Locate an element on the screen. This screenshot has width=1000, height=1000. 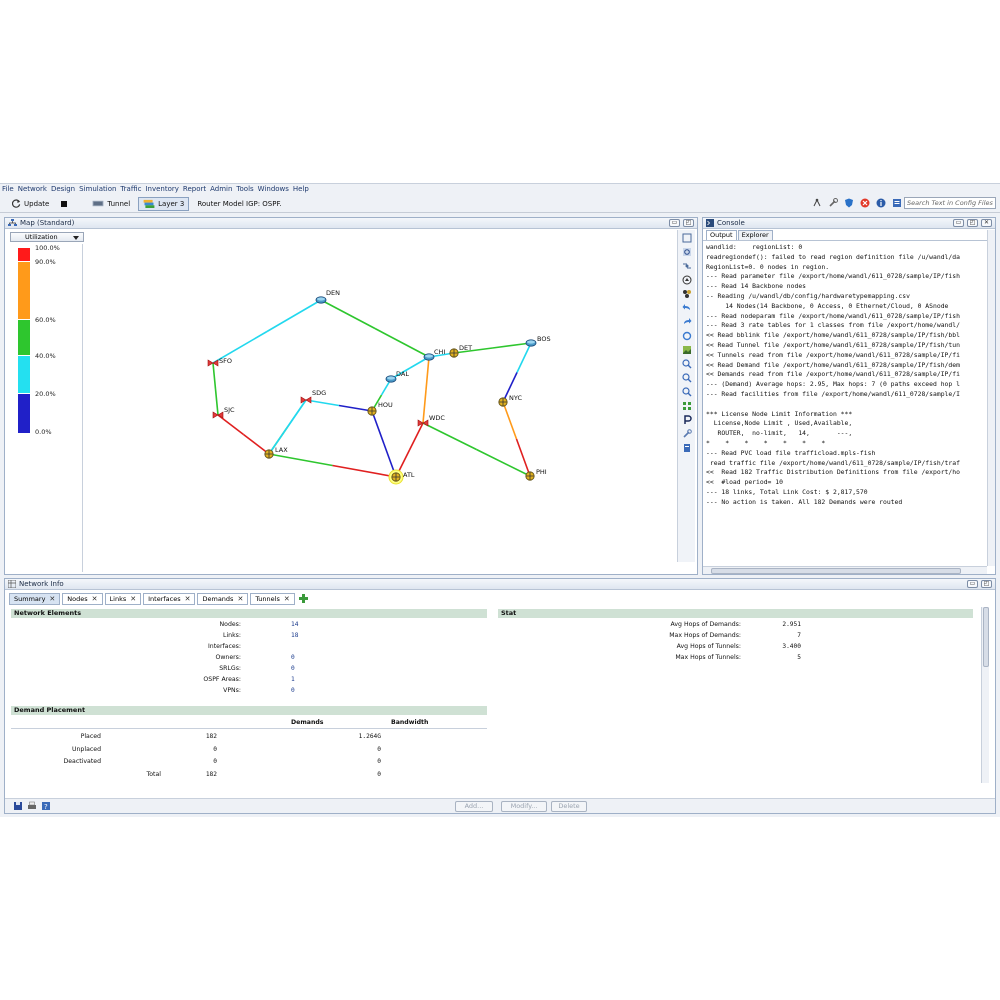
tab-summary: Summary ✕ is located at coordinates (35, 598).